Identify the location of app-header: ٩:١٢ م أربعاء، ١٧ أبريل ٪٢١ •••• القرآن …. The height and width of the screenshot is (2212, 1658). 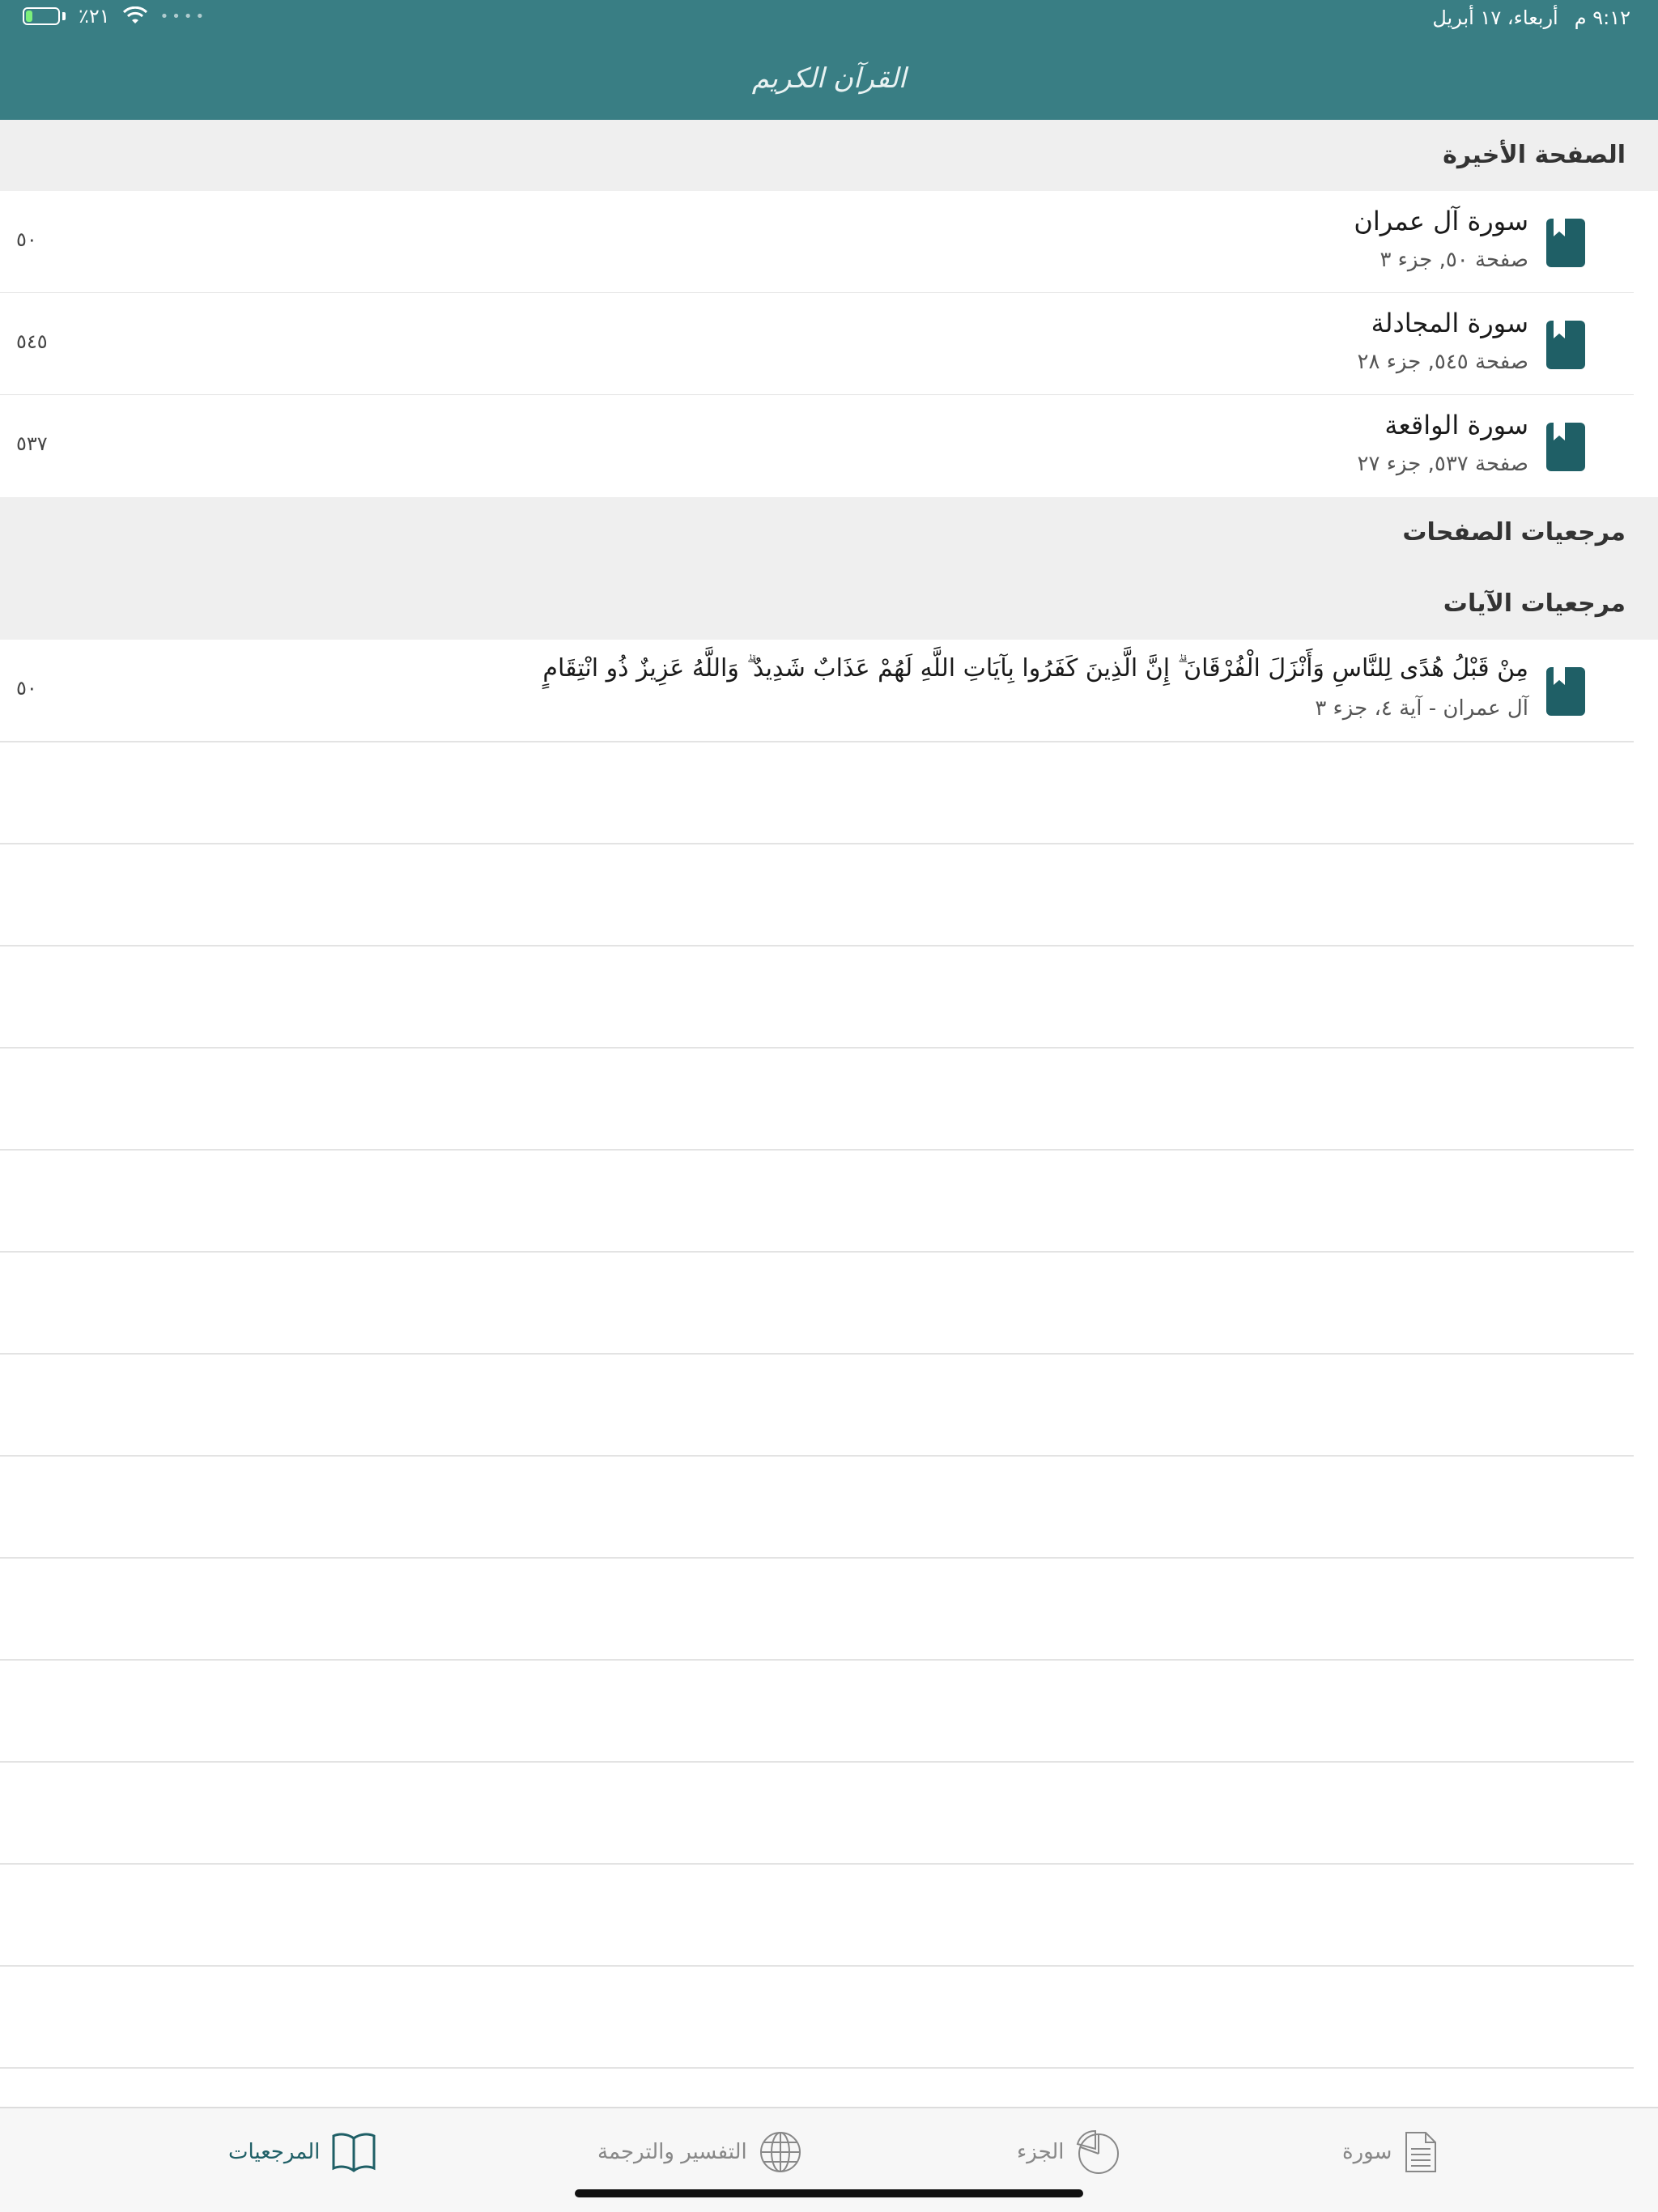
(829, 60).